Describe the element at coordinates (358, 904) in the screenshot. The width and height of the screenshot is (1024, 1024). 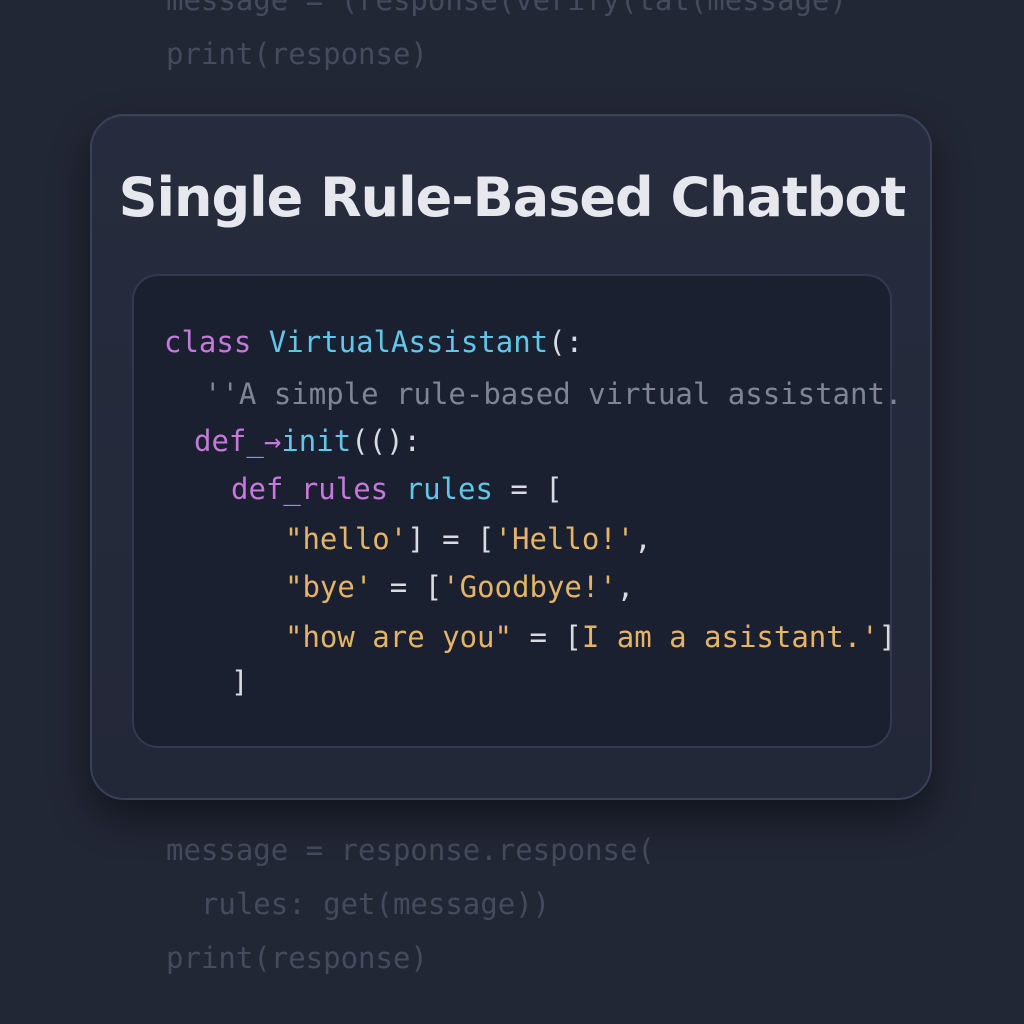
I see `background-code-line: rules: get(message))` at that location.